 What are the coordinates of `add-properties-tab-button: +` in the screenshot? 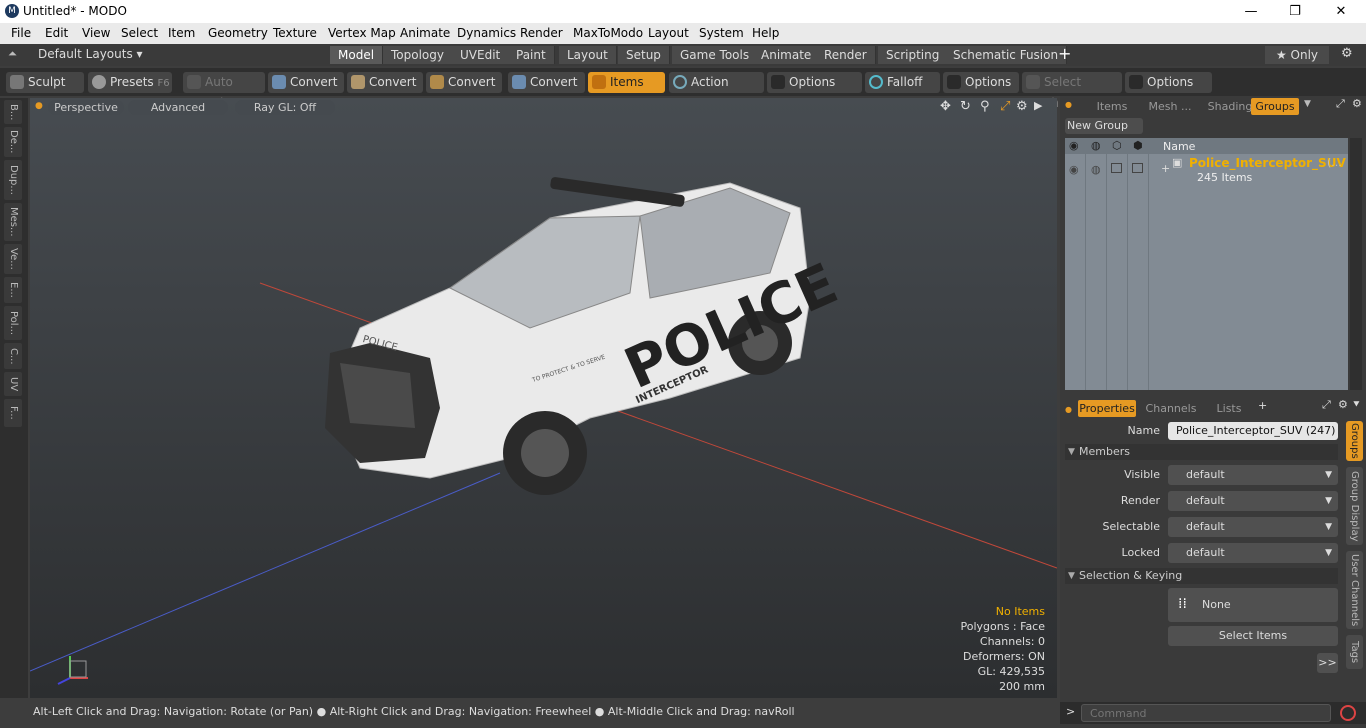 It's located at (1262, 405).